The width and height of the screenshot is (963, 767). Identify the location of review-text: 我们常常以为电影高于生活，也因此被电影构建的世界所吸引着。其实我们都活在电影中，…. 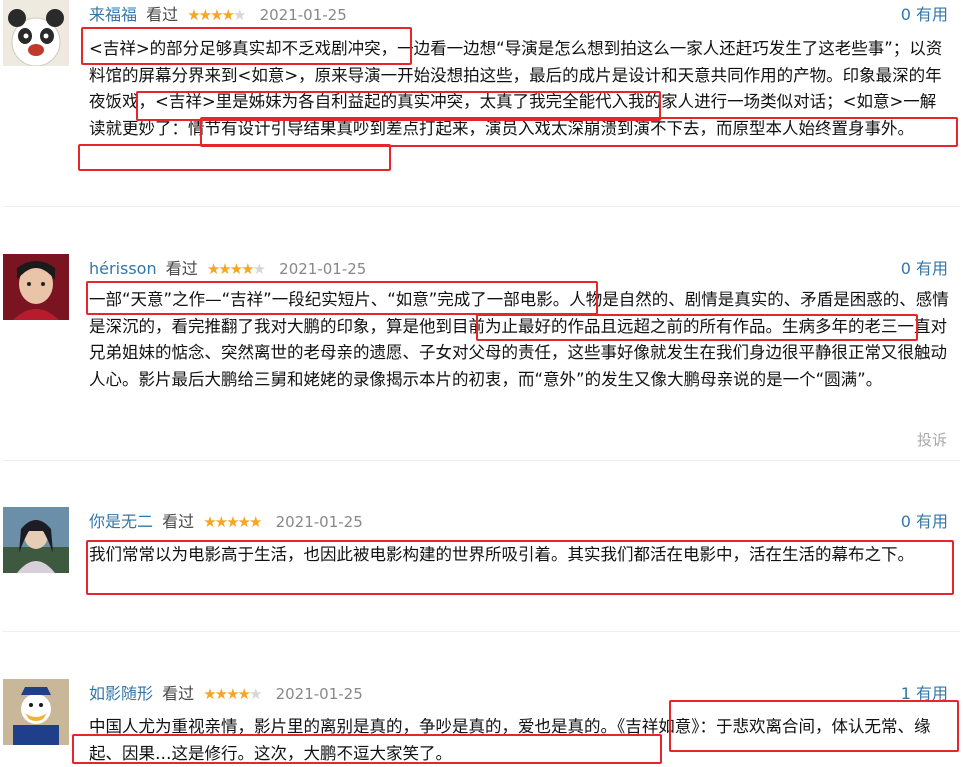
(501, 554).